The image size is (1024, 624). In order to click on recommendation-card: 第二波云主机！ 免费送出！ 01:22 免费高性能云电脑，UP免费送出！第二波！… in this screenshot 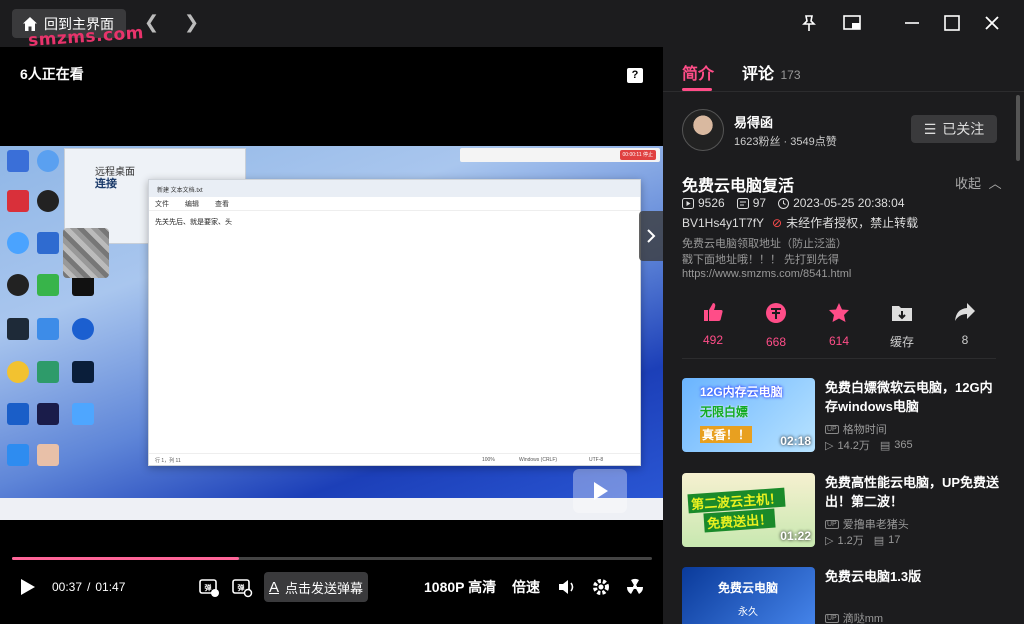, I will do `click(840, 513)`.